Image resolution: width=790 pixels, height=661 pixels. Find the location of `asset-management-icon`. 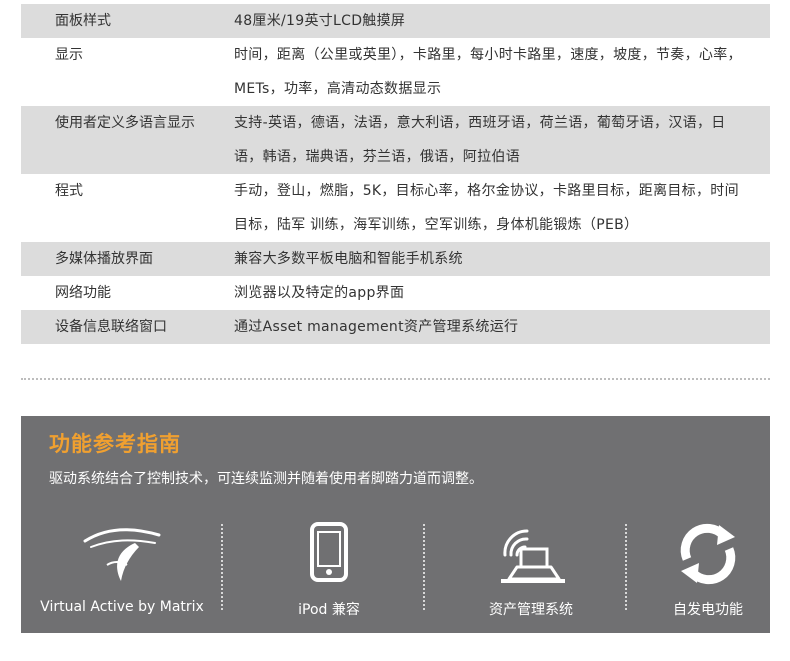

asset-management-icon is located at coordinates (533, 556).